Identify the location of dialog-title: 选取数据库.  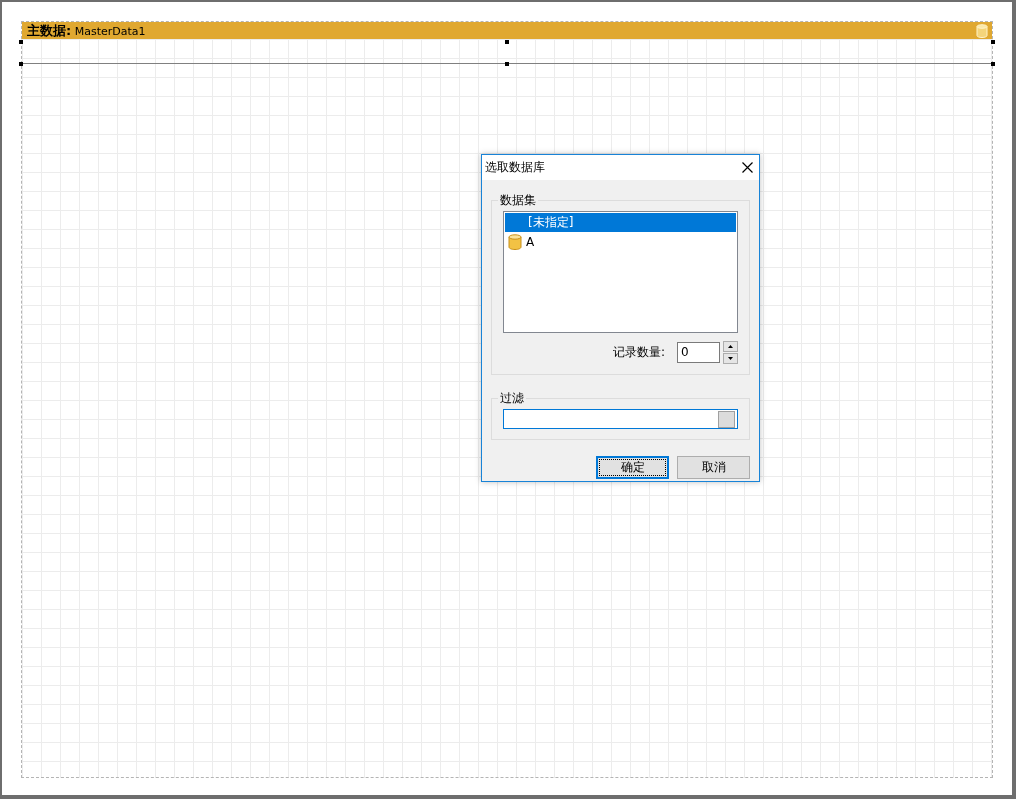
(515, 167).